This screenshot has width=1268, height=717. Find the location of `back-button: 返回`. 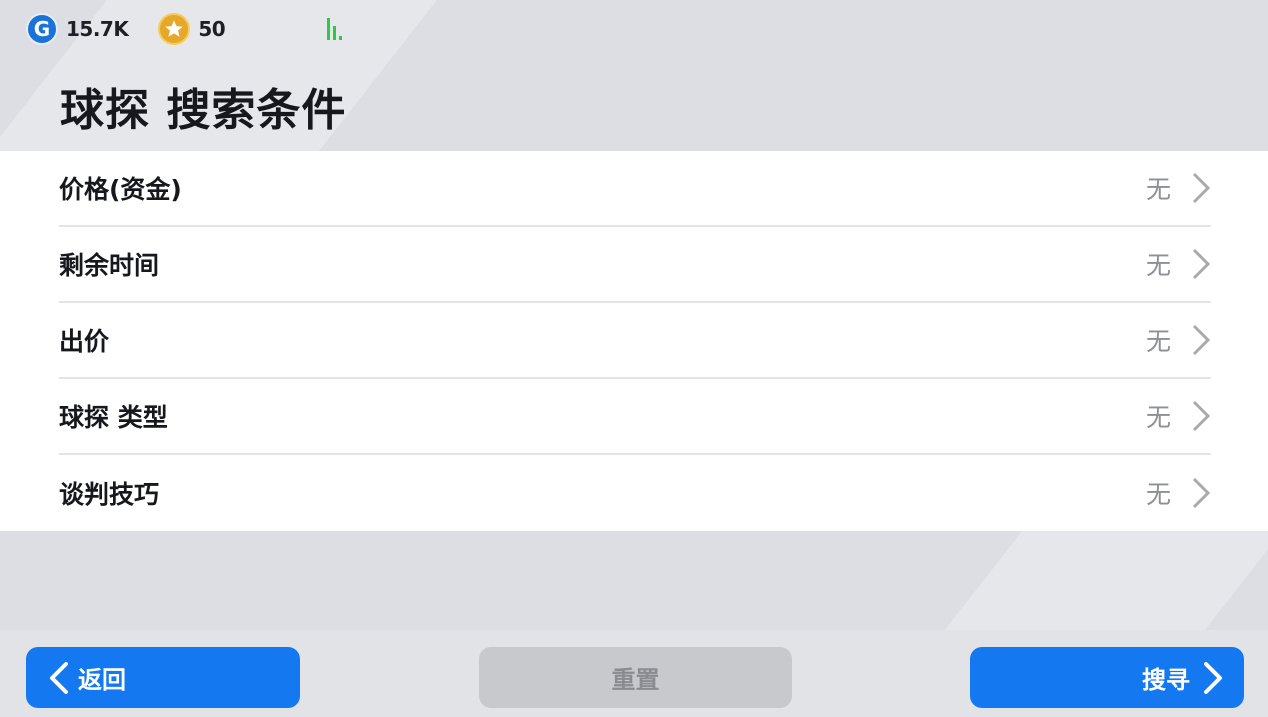

back-button: 返回 is located at coordinates (163, 677).